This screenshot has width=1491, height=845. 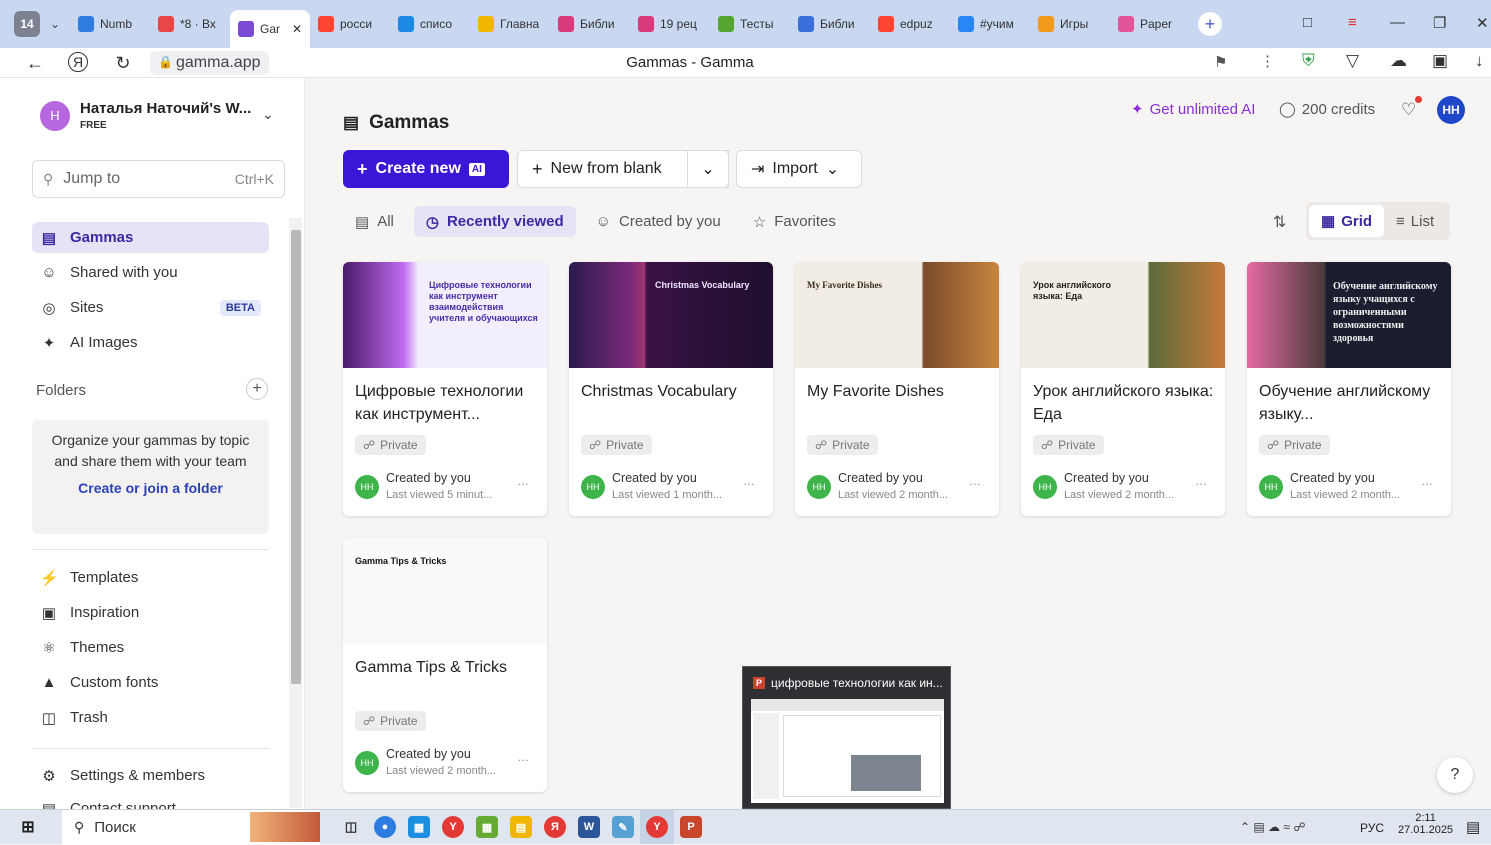 I want to click on tab-count-badge: 14, so click(x=27, y=24).